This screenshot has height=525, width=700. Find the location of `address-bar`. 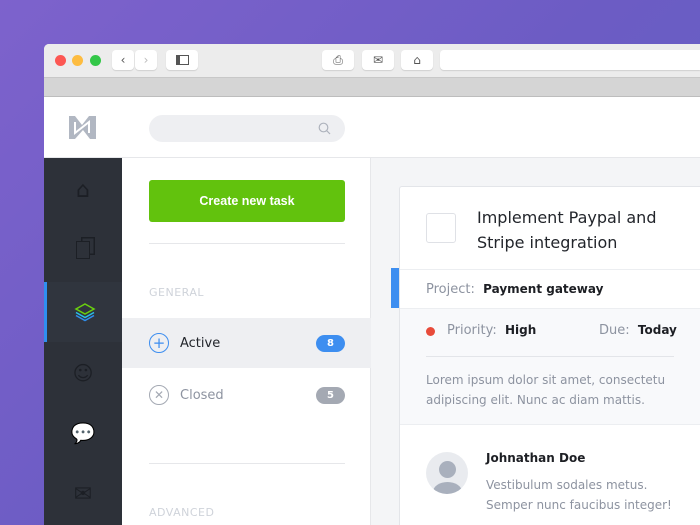

address-bar is located at coordinates (570, 60).